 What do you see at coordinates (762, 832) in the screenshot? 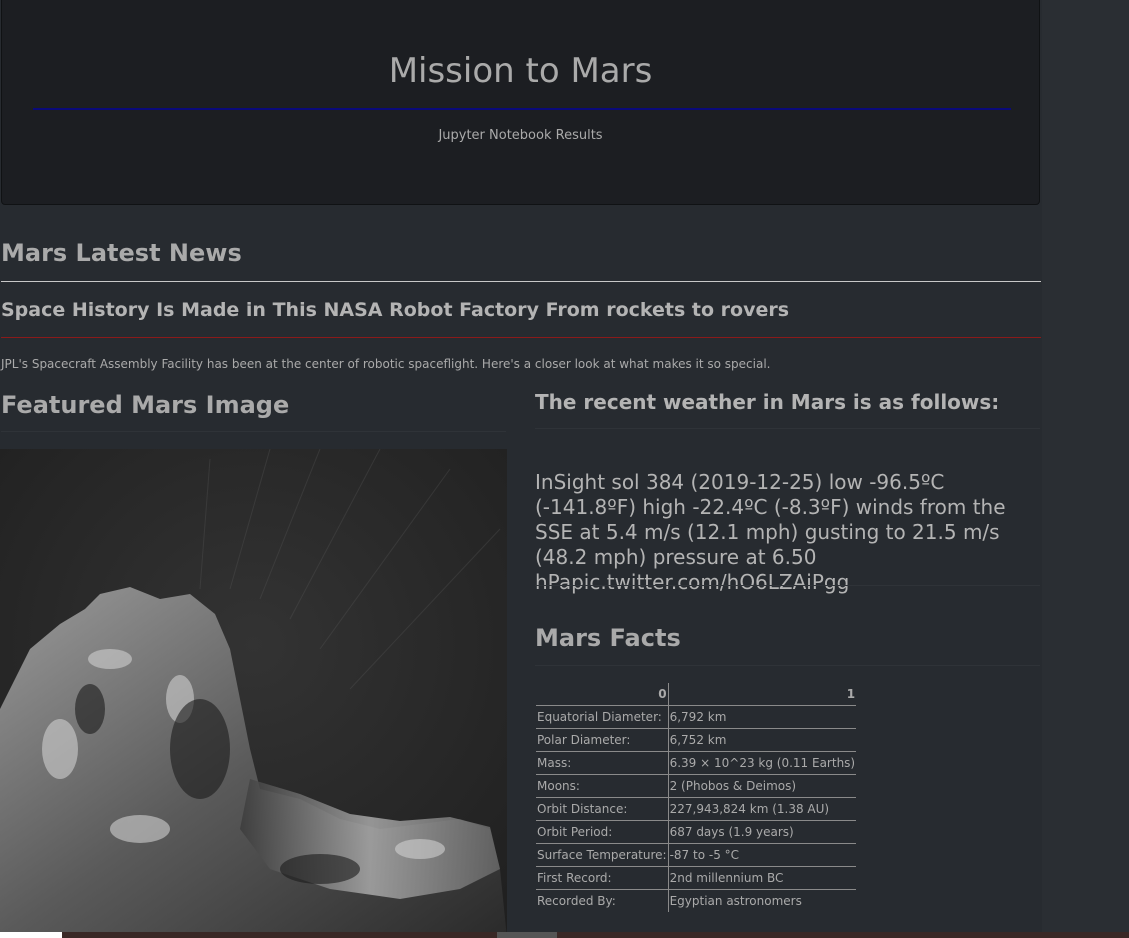
I see `table-cell-value: 687 days (1.9 years)` at bounding box center [762, 832].